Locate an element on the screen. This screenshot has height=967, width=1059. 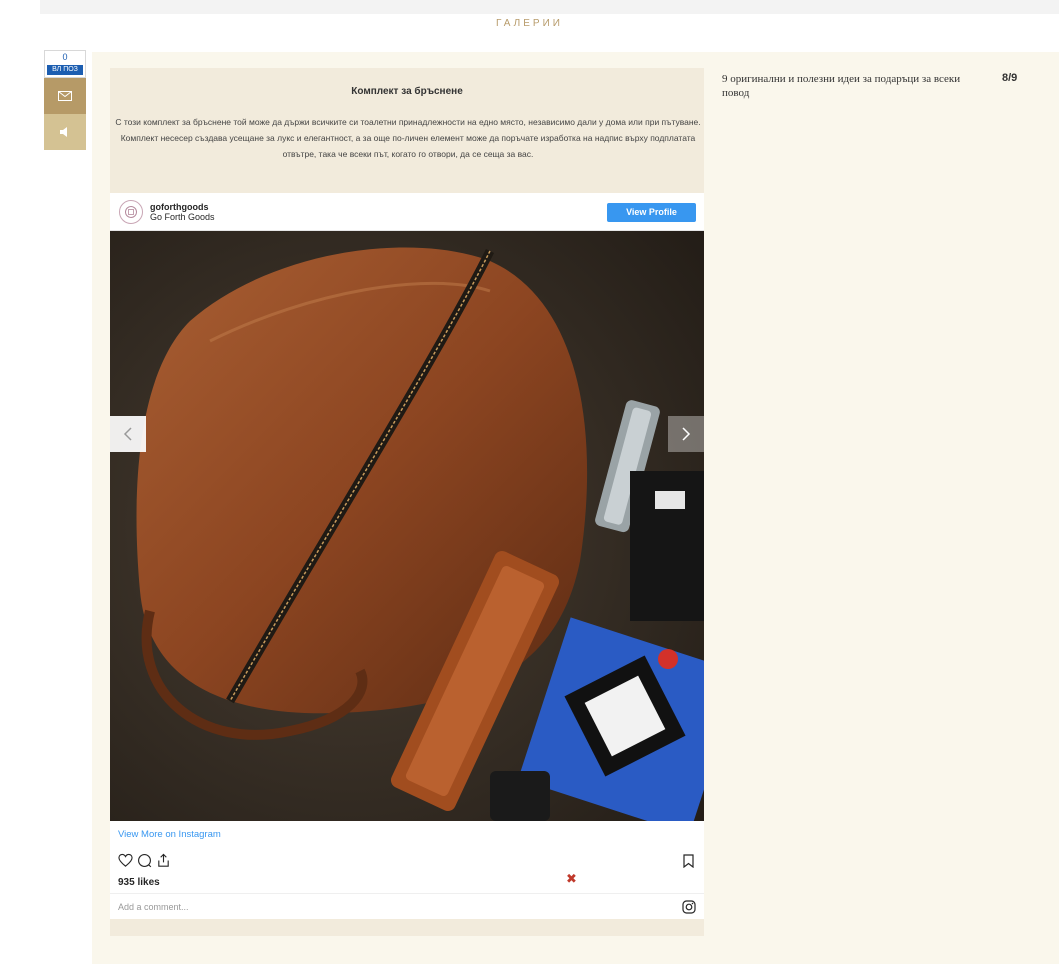
instagram-glyph-icon is located at coordinates (689, 907).